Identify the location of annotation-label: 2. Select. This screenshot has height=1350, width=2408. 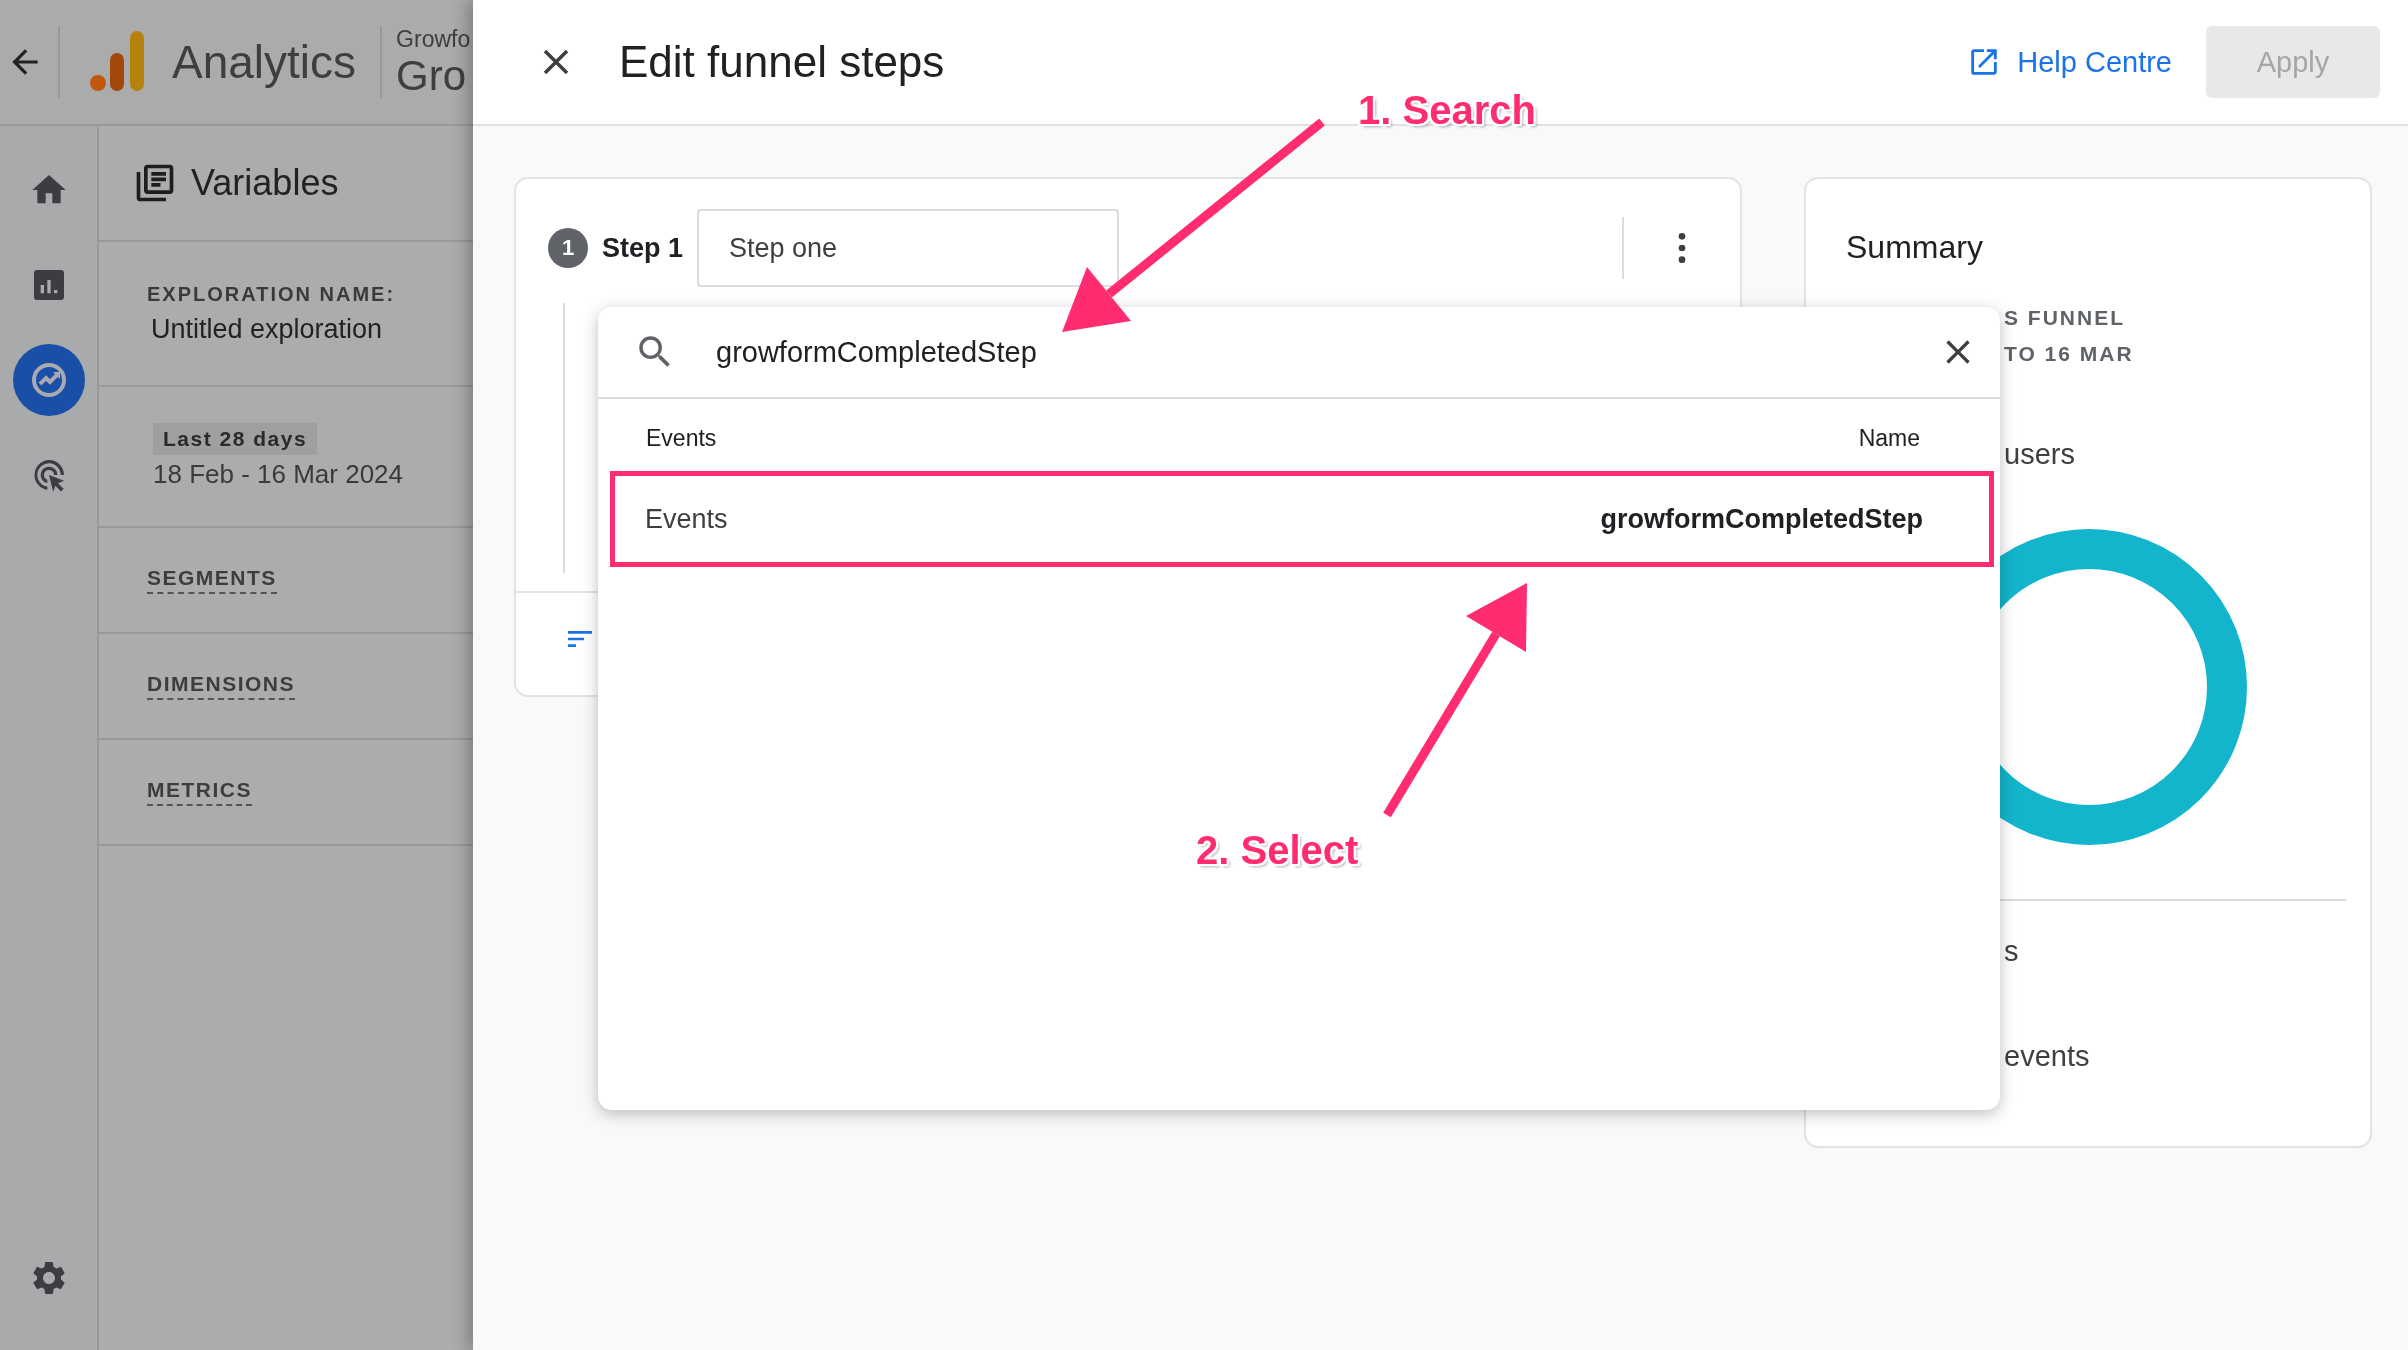
(1277, 850).